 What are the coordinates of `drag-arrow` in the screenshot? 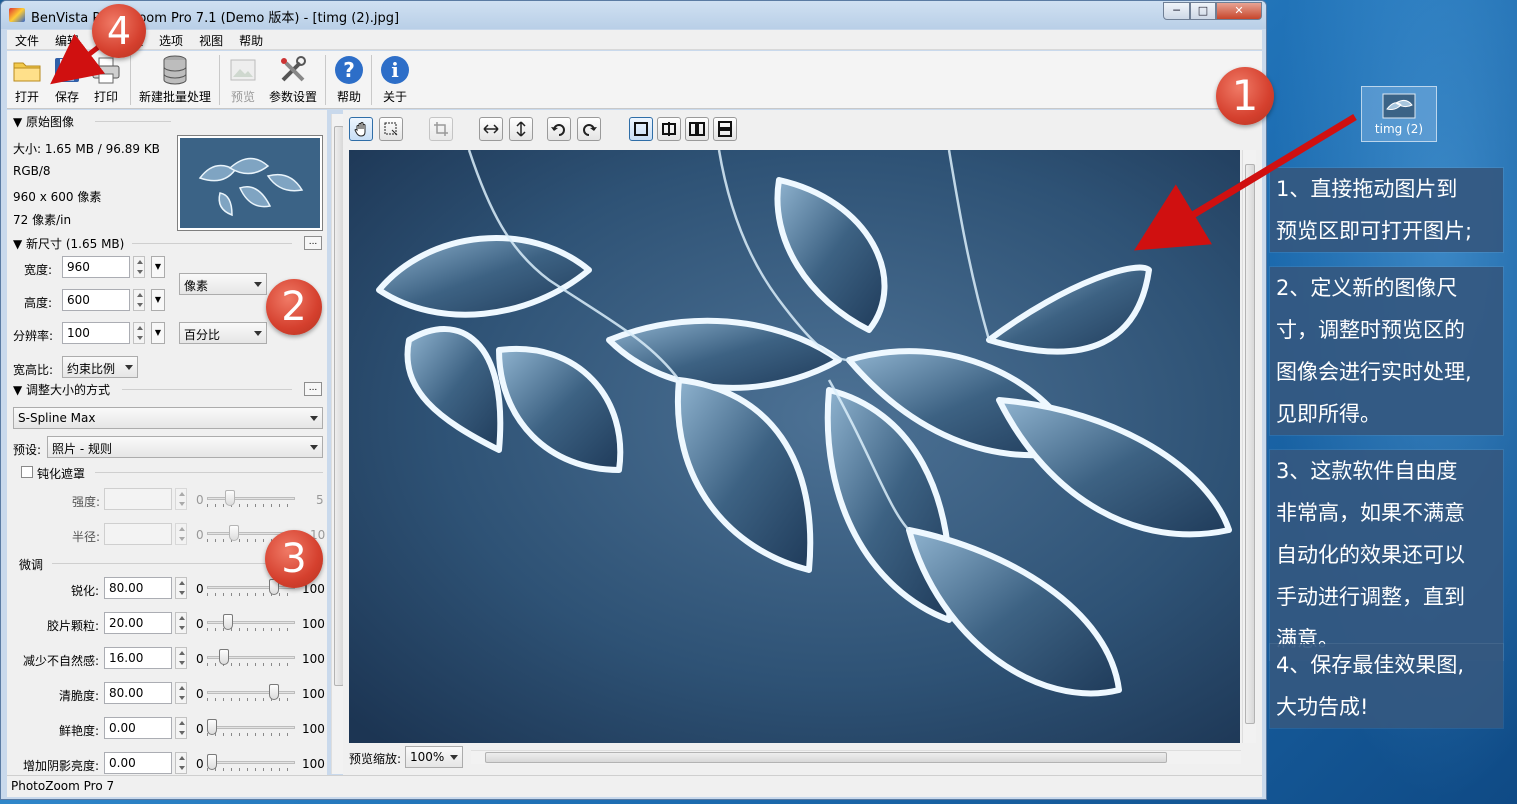 It's located at (1245, 182).